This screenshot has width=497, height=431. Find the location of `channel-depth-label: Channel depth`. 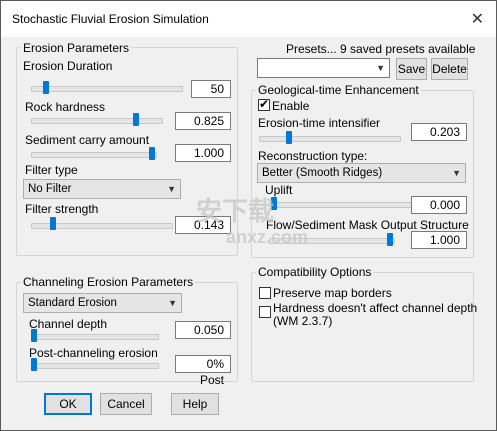

channel-depth-label: Channel depth is located at coordinates (68, 324).